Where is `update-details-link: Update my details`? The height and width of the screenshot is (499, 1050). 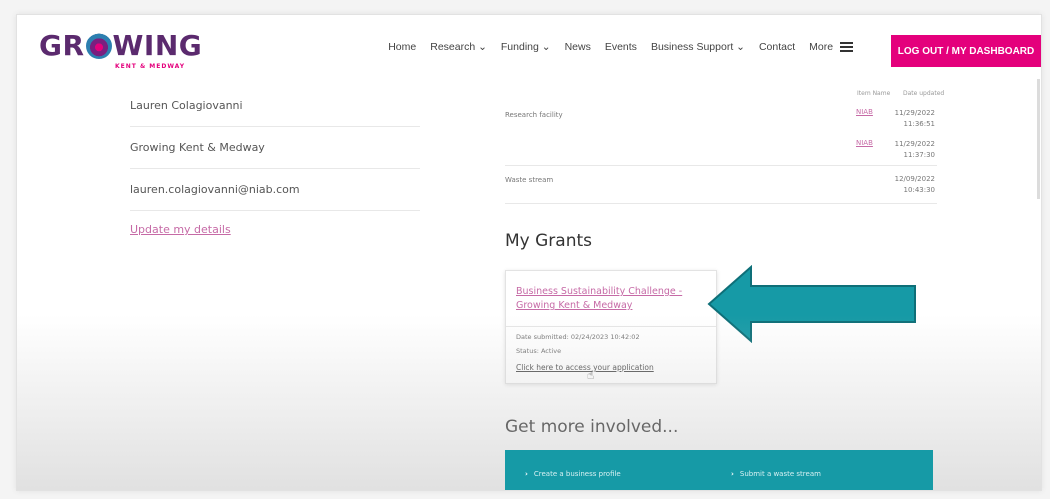
update-details-link: Update my details is located at coordinates (275, 229).